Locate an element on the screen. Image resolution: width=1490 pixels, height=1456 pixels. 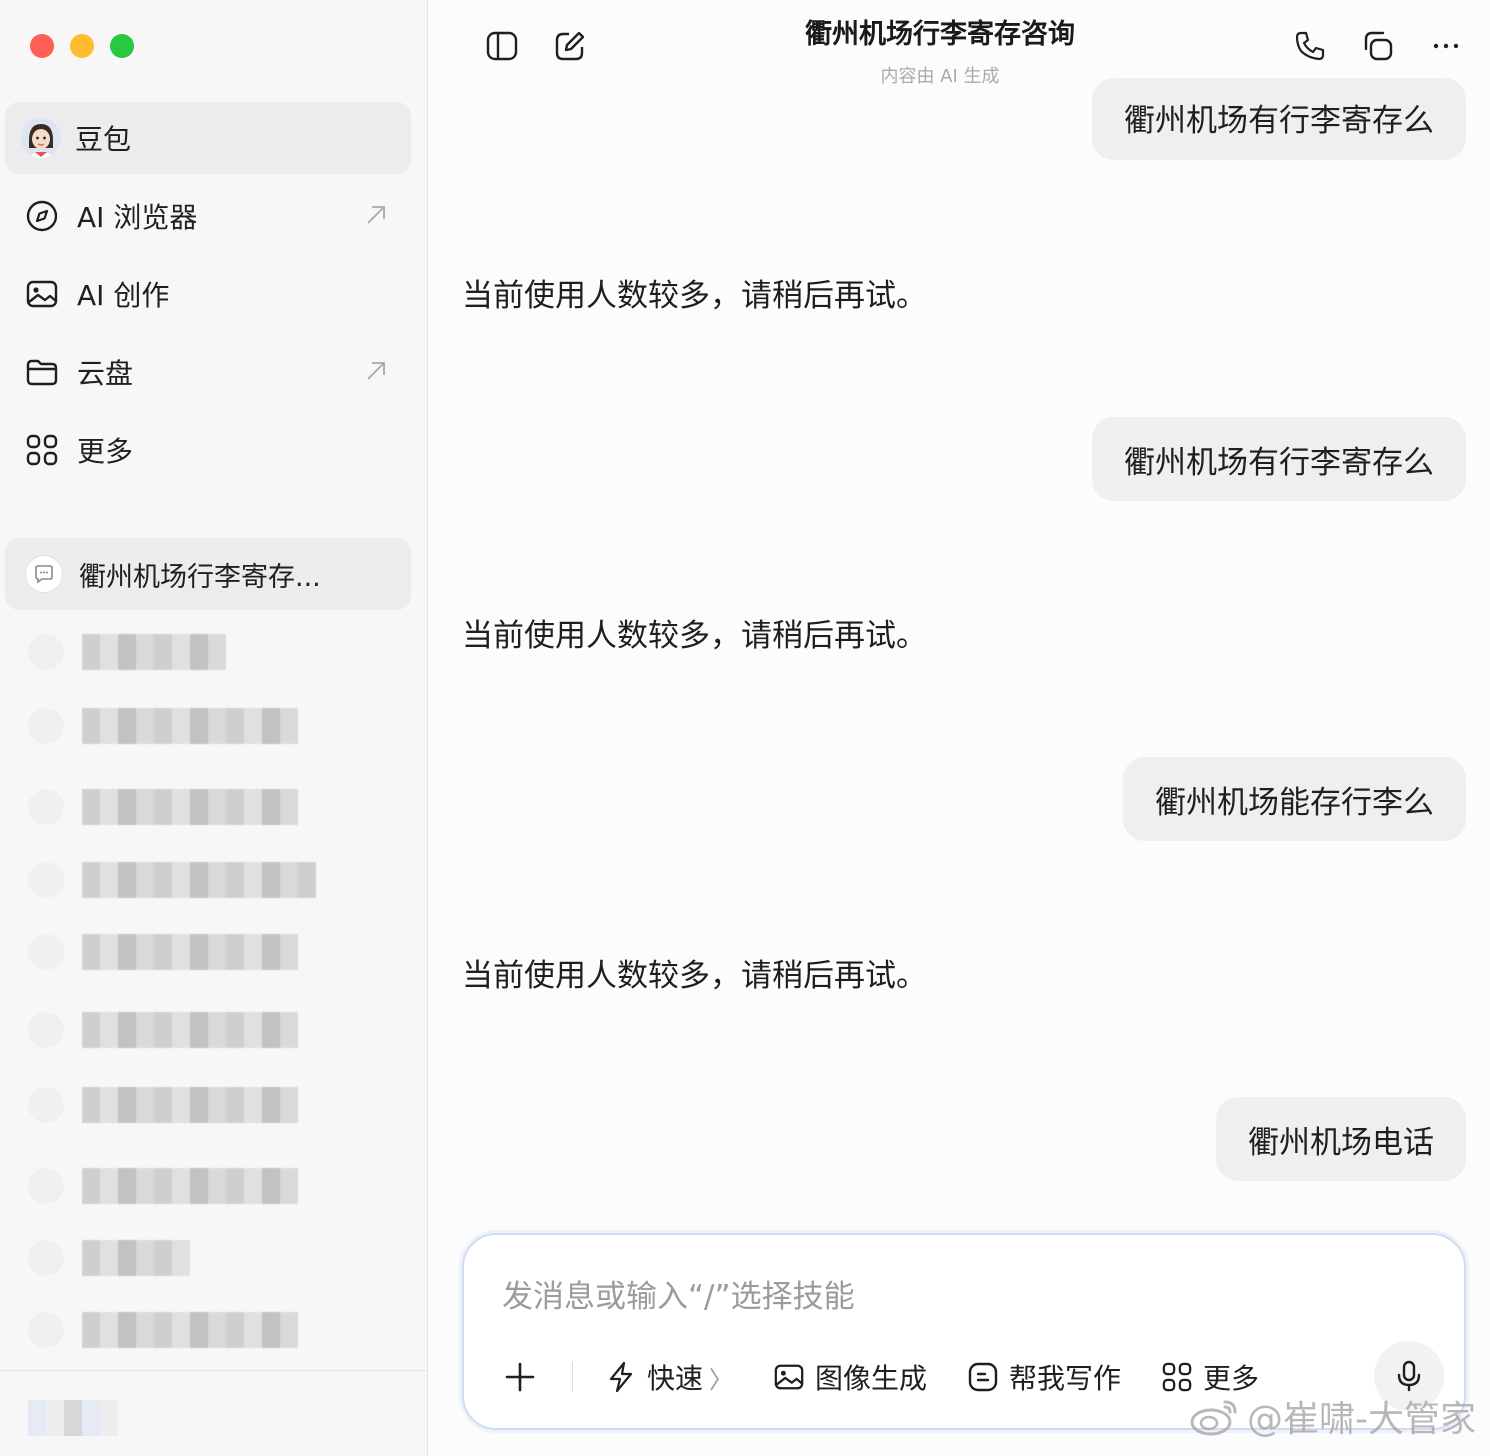
window-controls is located at coordinates (82, 46).